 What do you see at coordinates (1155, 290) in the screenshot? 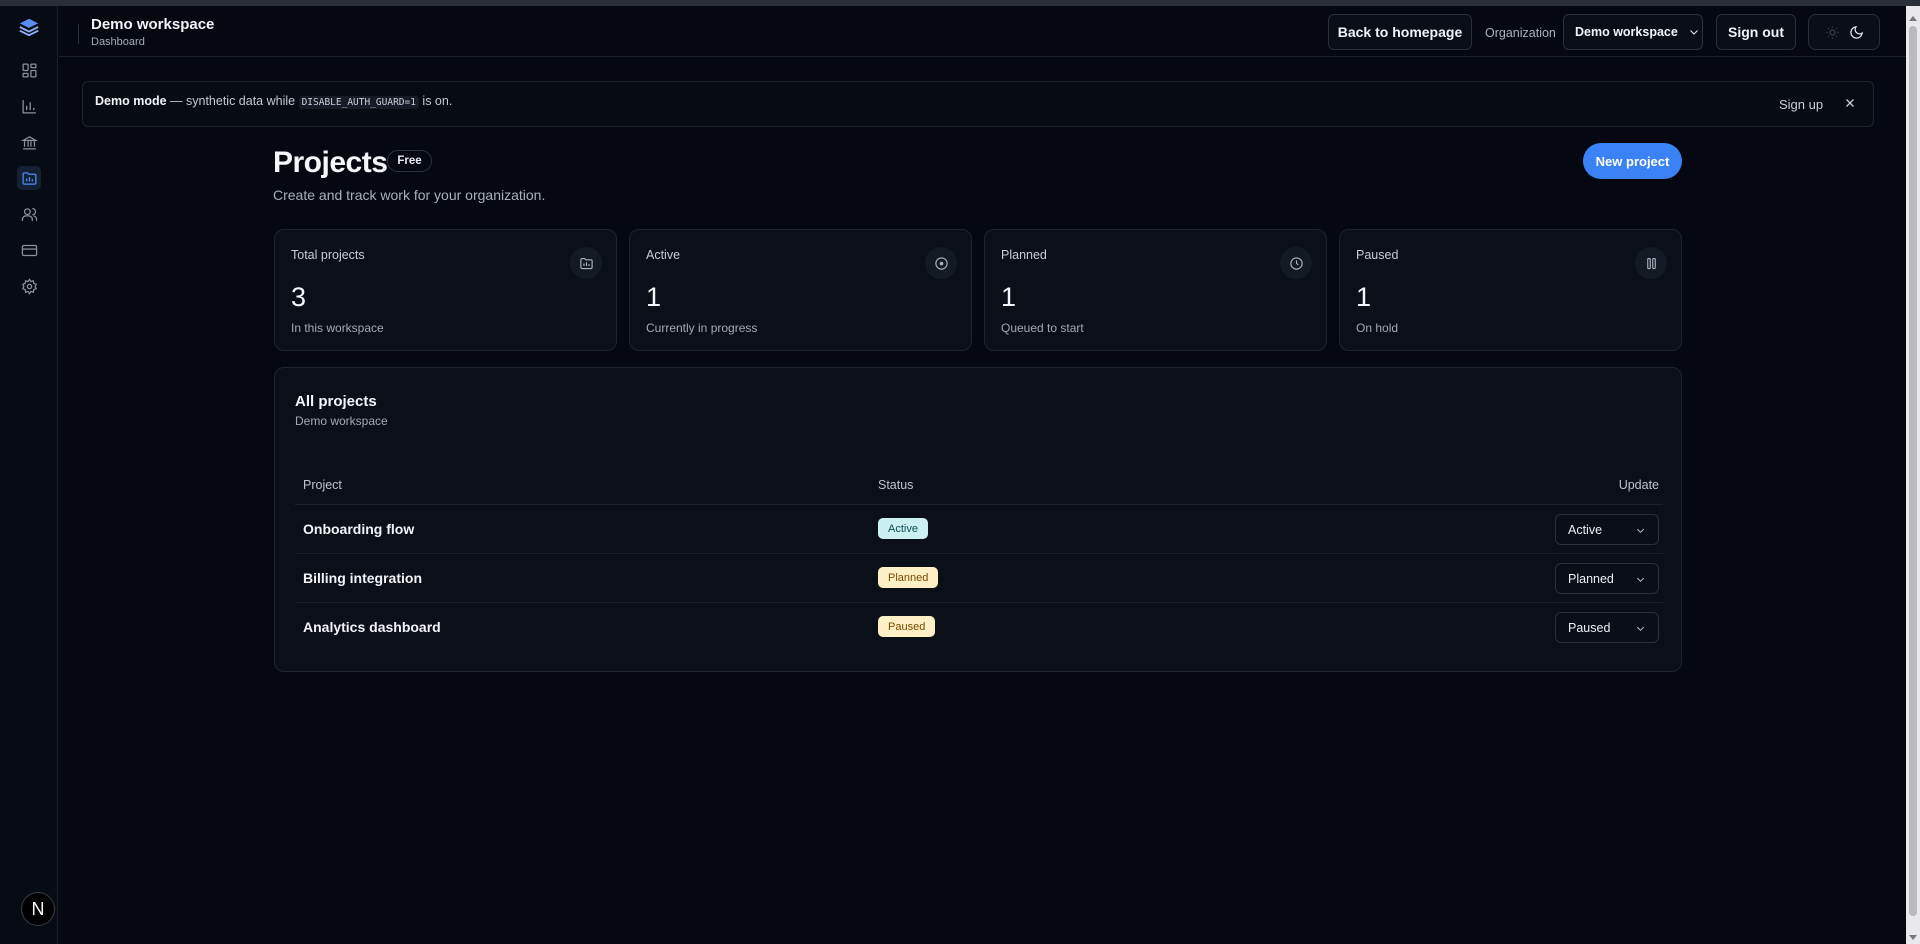
I see `stat-card-planned: Planned 1 Queued to start` at bounding box center [1155, 290].